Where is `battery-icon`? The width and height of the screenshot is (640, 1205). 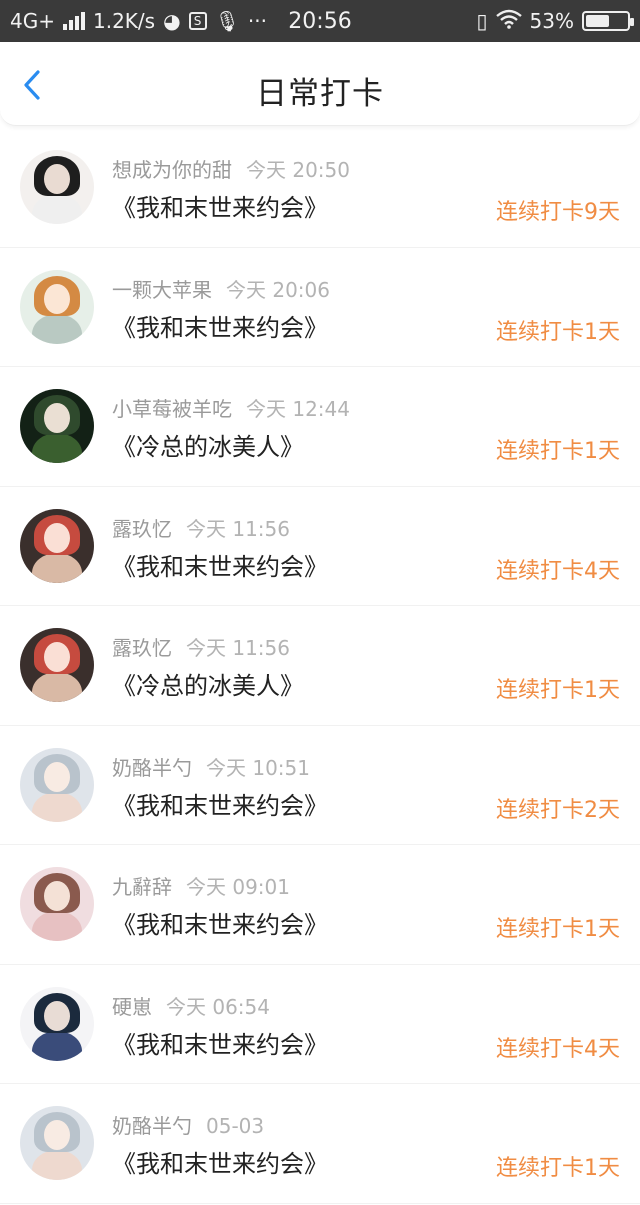
battery-icon is located at coordinates (608, 21).